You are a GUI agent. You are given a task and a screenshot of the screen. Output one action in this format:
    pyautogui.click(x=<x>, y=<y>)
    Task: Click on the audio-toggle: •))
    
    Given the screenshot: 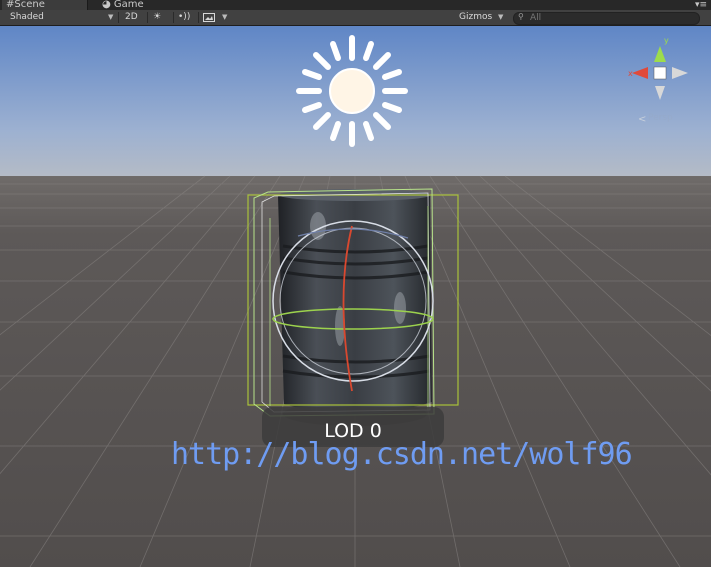 What is the action you would take?
    pyautogui.click(x=187, y=17)
    